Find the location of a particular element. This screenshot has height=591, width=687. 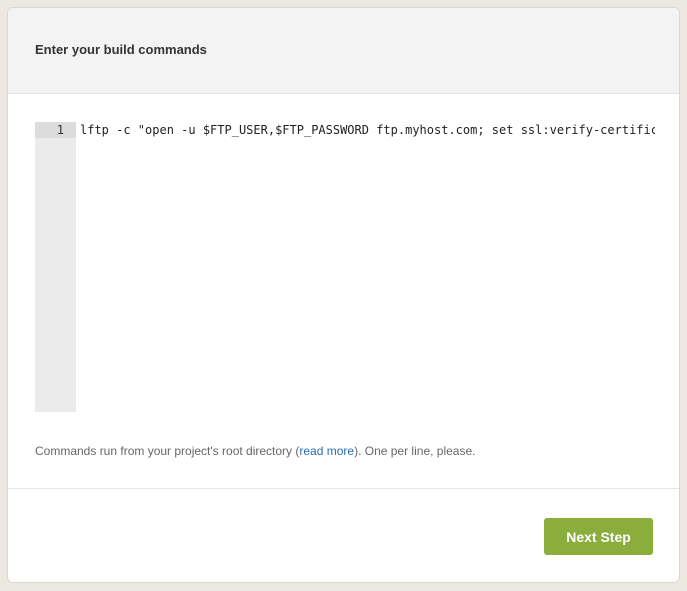

card-header: Enter your build commands is located at coordinates (343, 51).